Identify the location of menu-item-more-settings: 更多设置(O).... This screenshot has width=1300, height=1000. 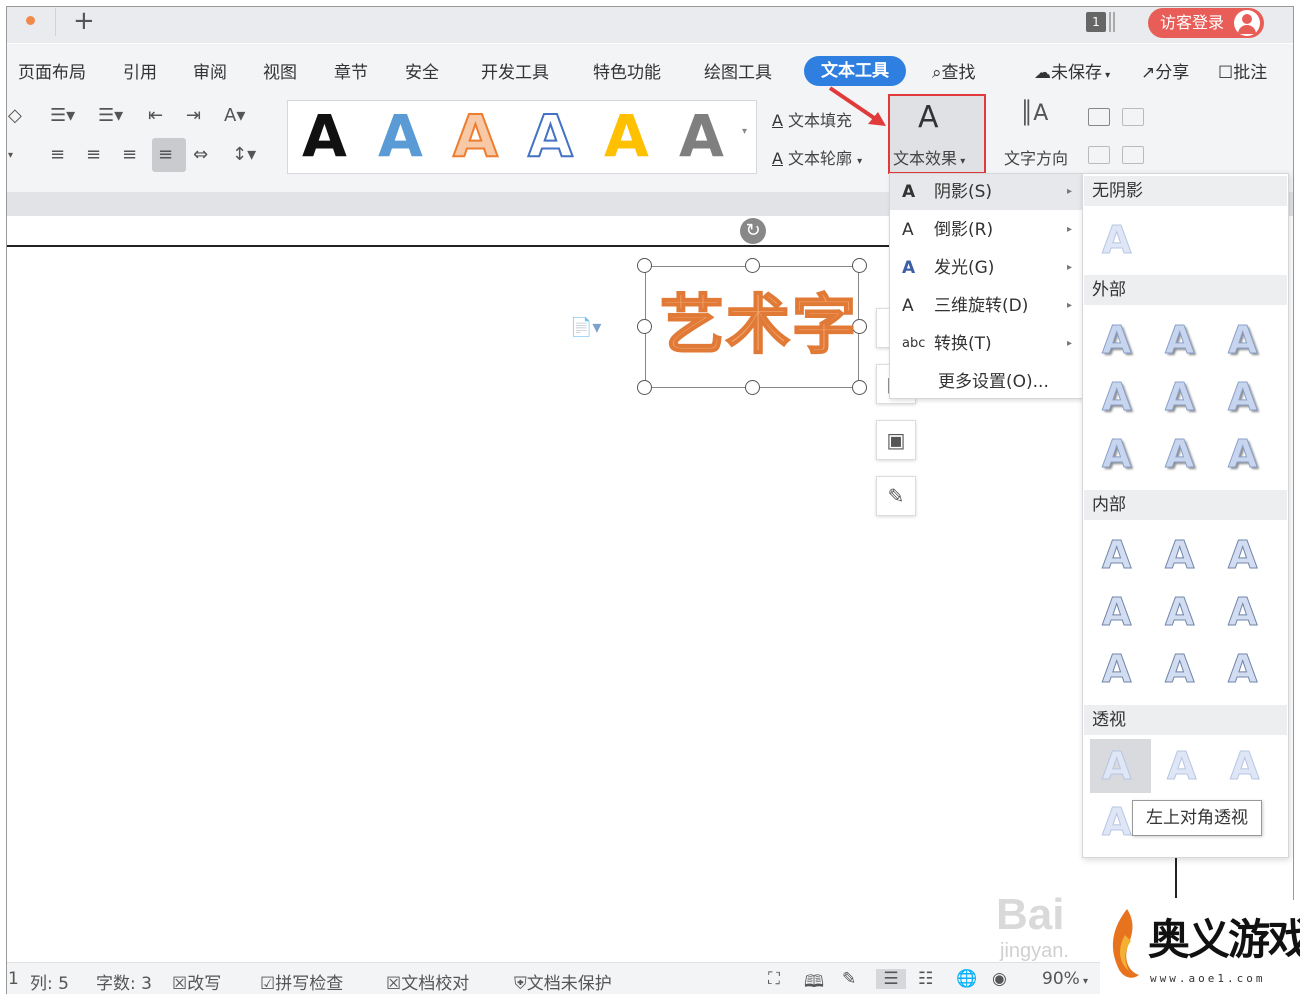
(986, 382).